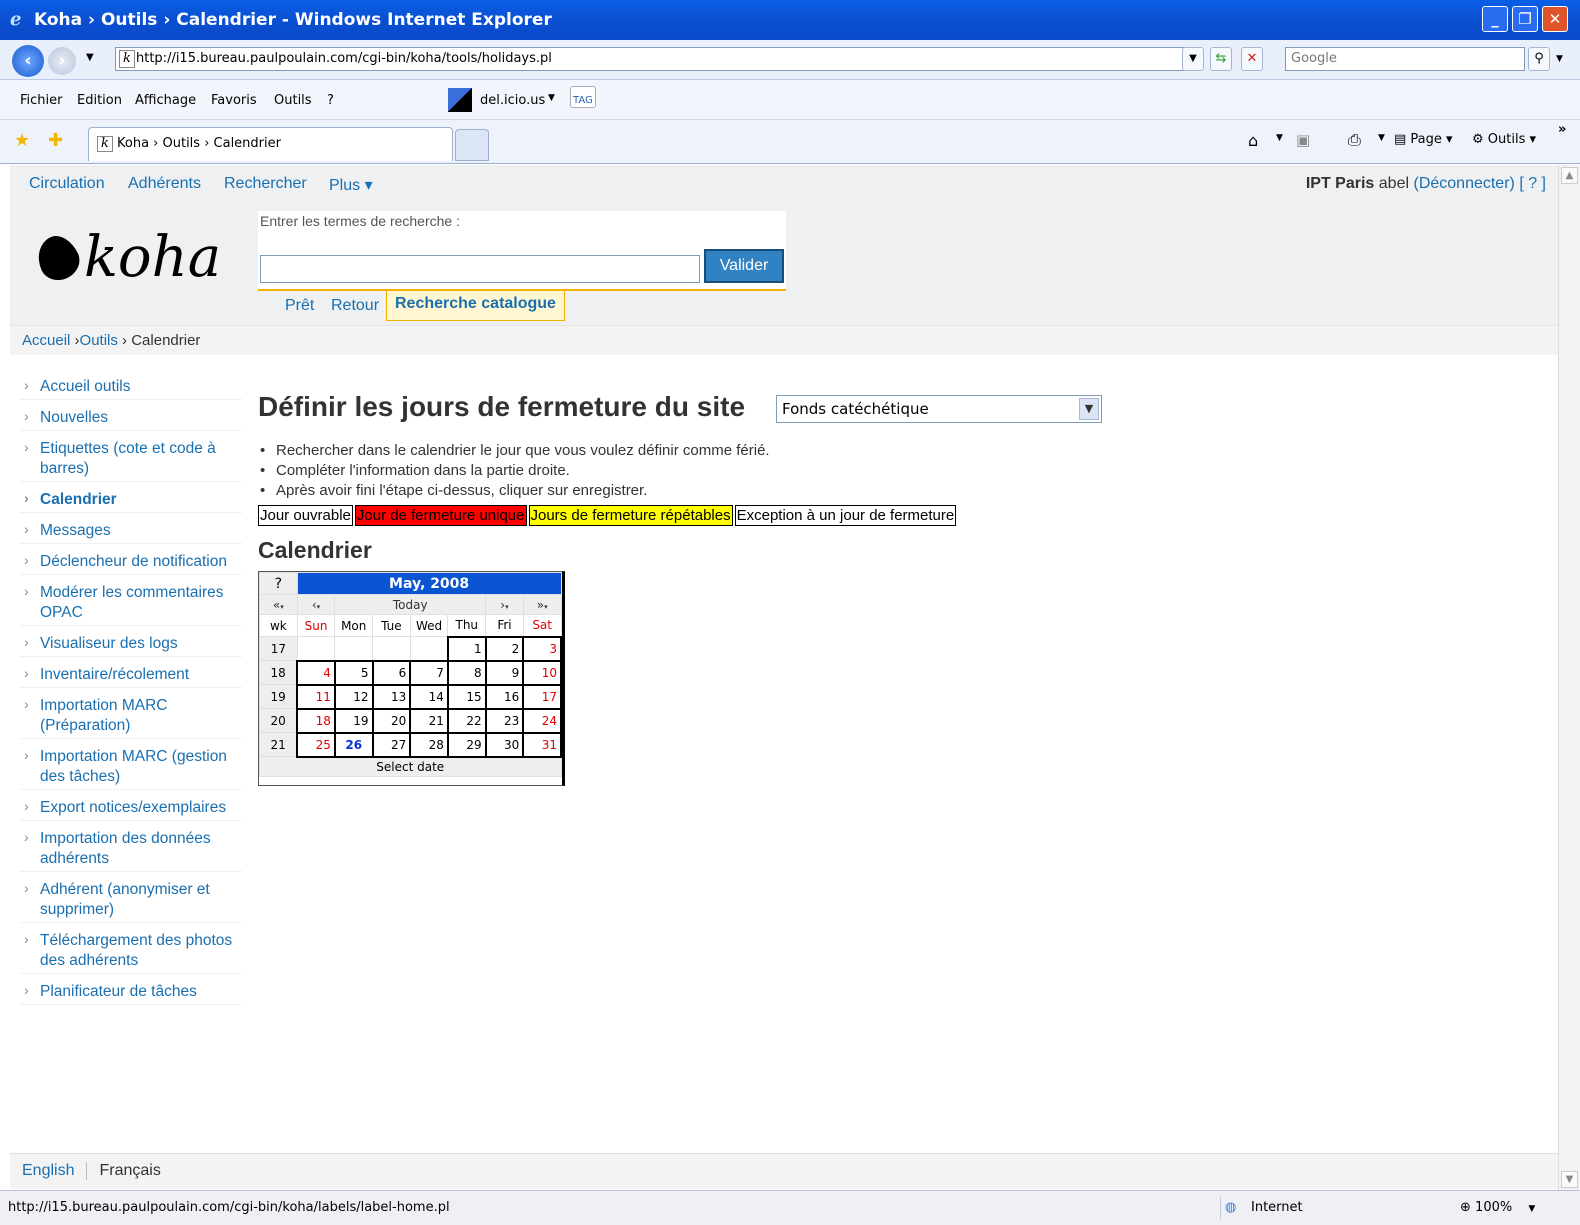 This screenshot has height=1225, width=1580. I want to click on menu-help: ?, so click(330, 100).